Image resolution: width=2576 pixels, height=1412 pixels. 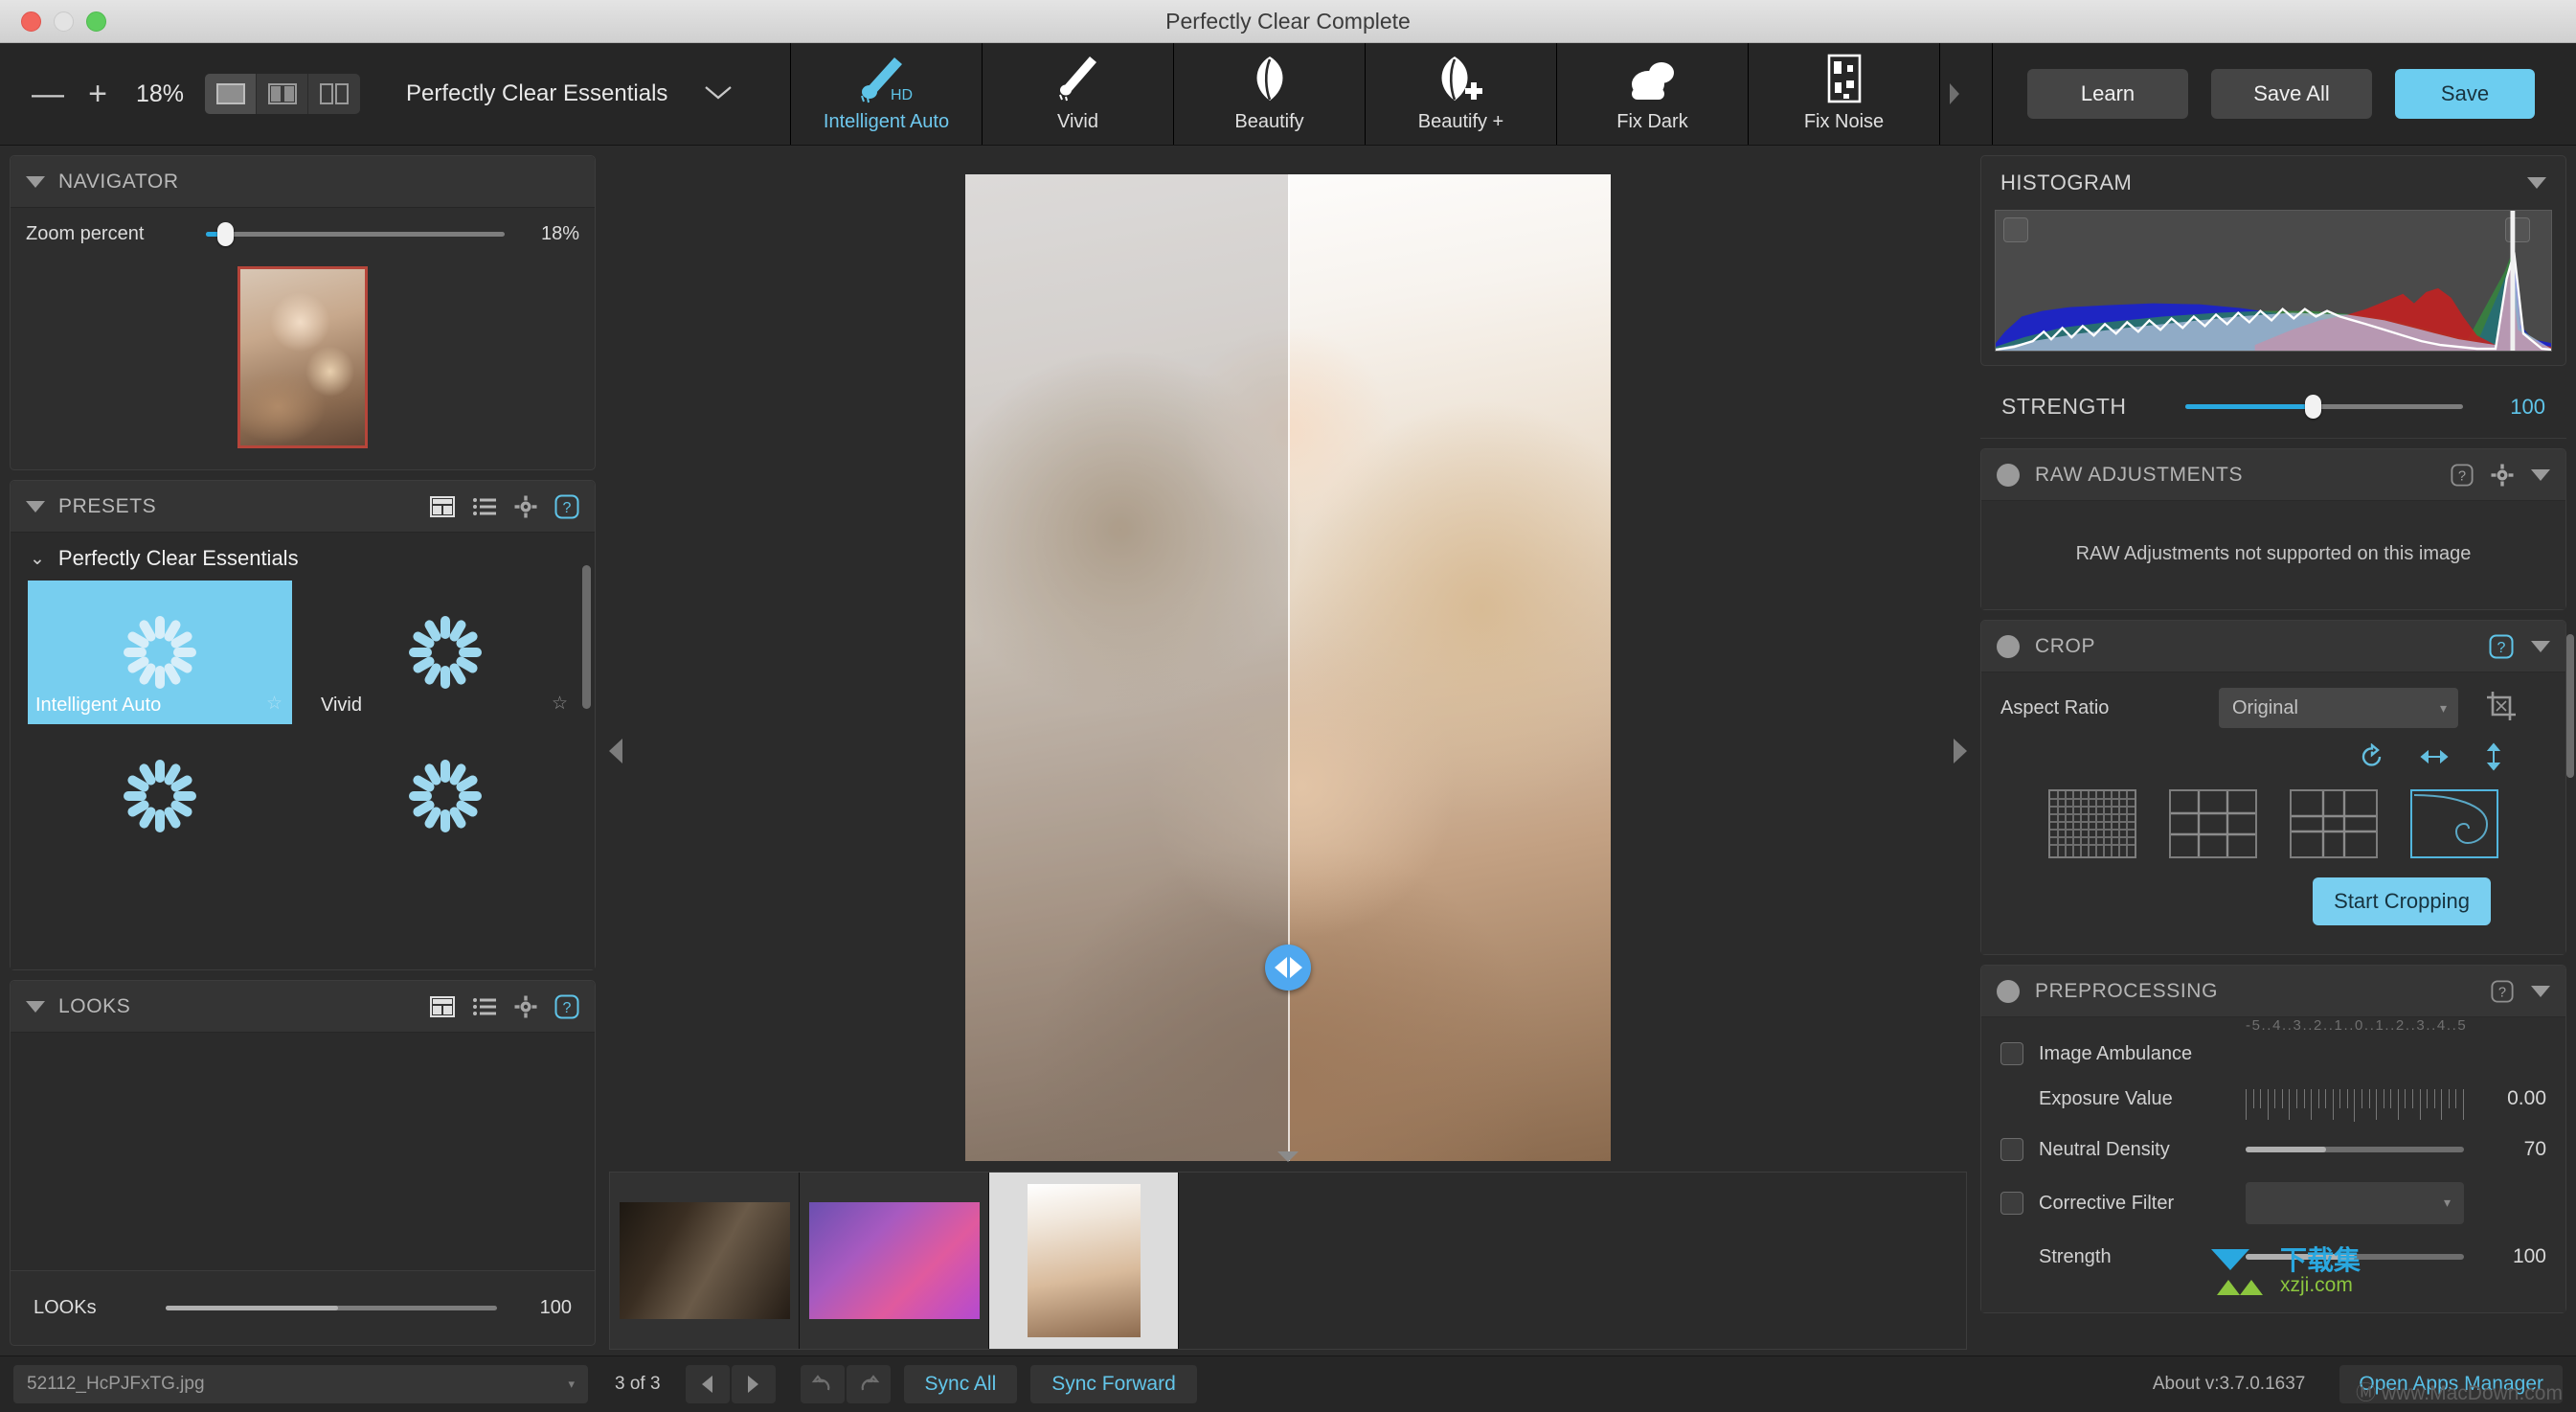 What do you see at coordinates (707, 1384) in the screenshot?
I see `previous-image-button` at bounding box center [707, 1384].